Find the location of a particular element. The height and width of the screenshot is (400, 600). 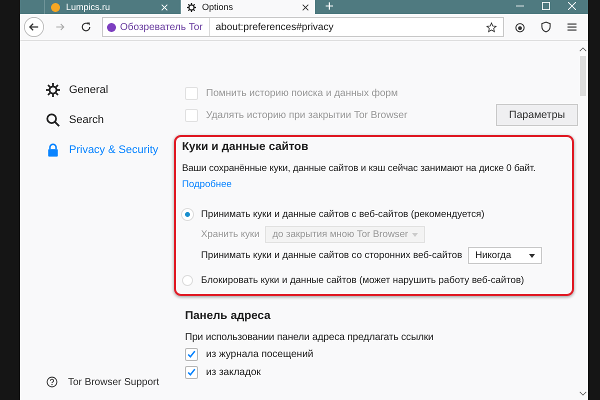

search-icon is located at coordinates (53, 120).